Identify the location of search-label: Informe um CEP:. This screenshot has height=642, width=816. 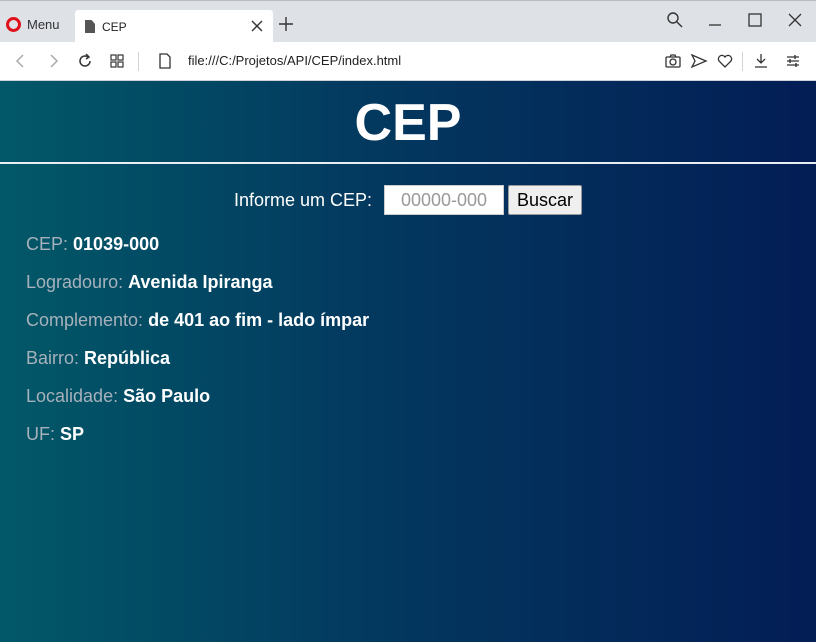
(302, 199).